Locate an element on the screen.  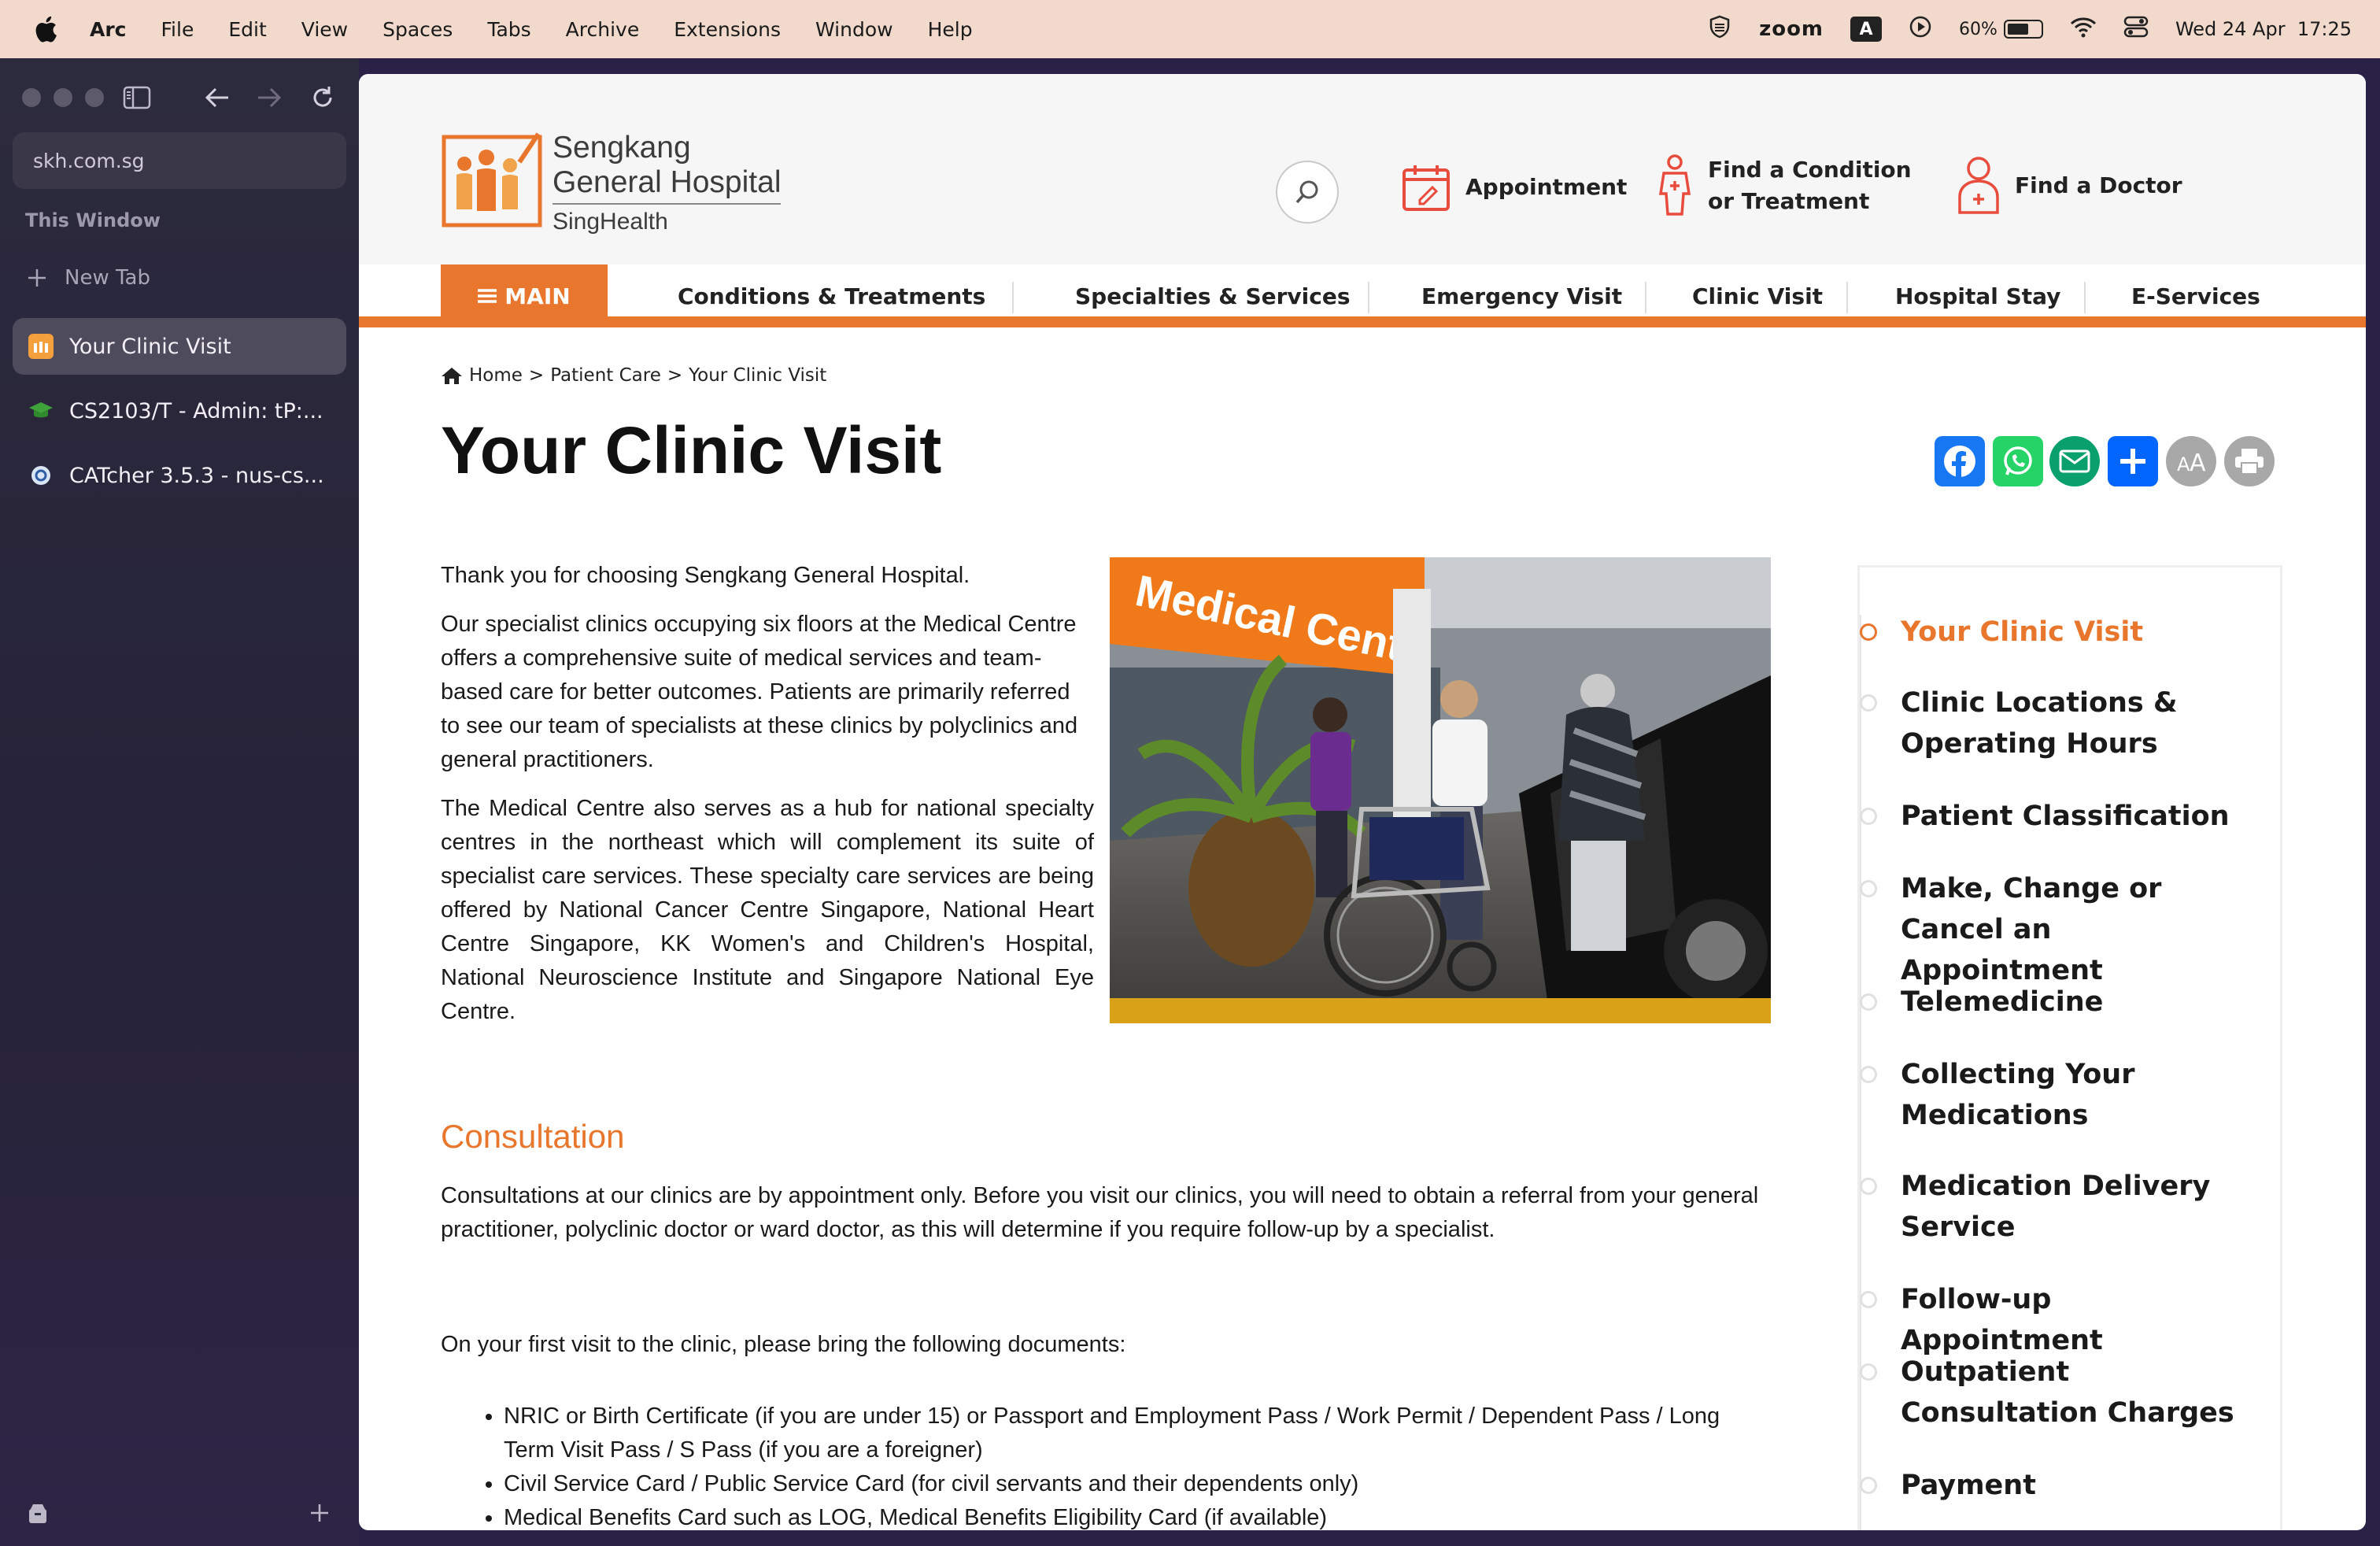
wifi-icon is located at coordinates (2083, 29).